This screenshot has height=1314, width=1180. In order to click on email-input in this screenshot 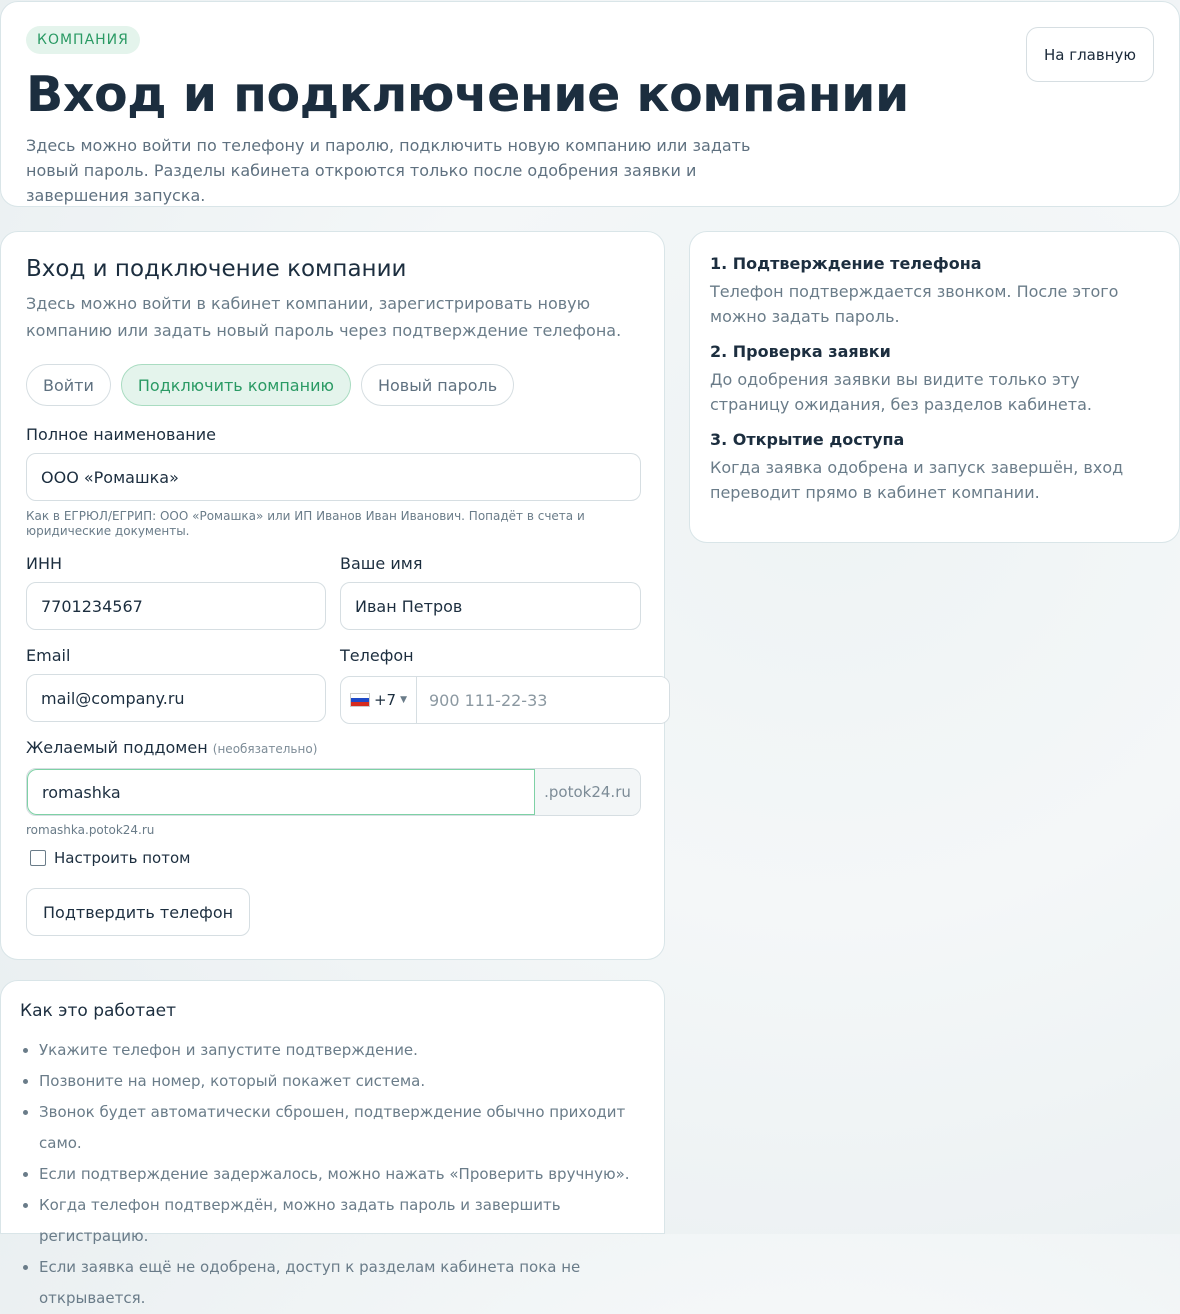, I will do `click(176, 698)`.